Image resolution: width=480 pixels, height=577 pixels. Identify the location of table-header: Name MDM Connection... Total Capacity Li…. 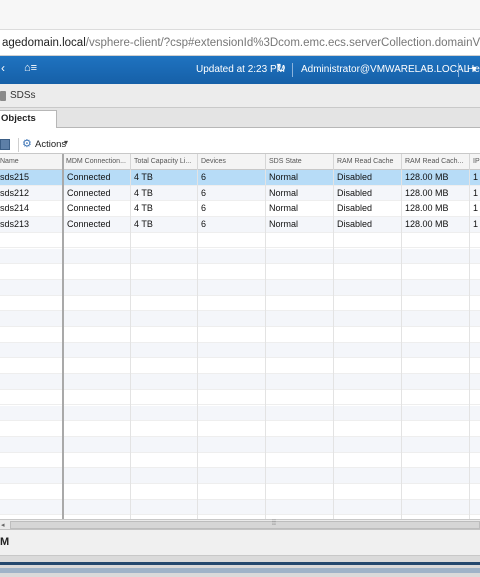
(240, 162).